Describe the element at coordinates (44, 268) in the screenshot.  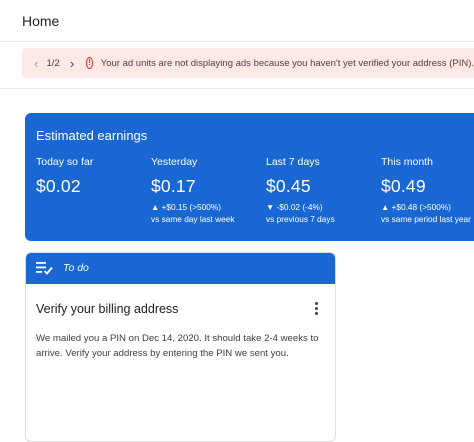
I see `checklist-icon` at that location.